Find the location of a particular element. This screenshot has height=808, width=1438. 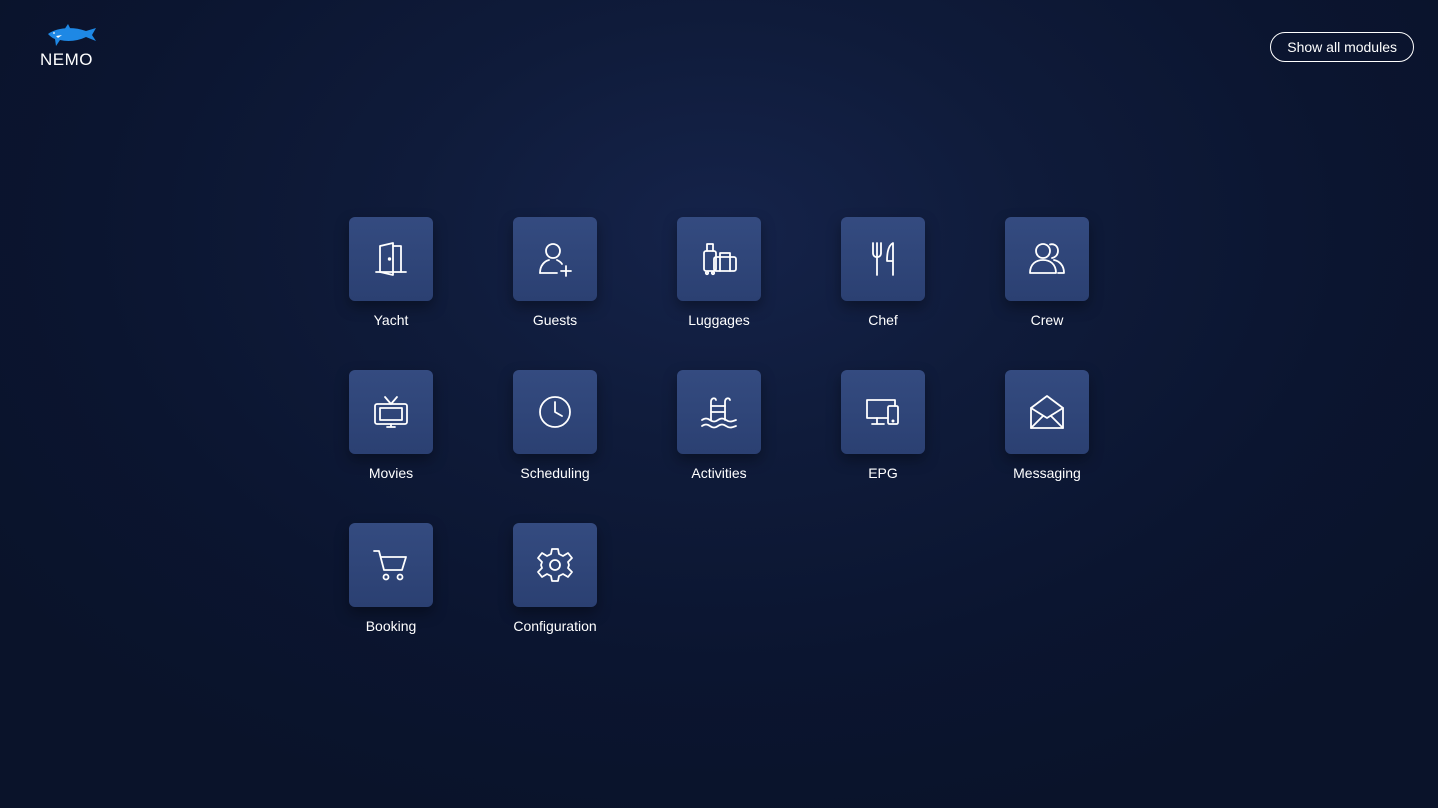

module-scheduling: Scheduling is located at coordinates (555, 425).